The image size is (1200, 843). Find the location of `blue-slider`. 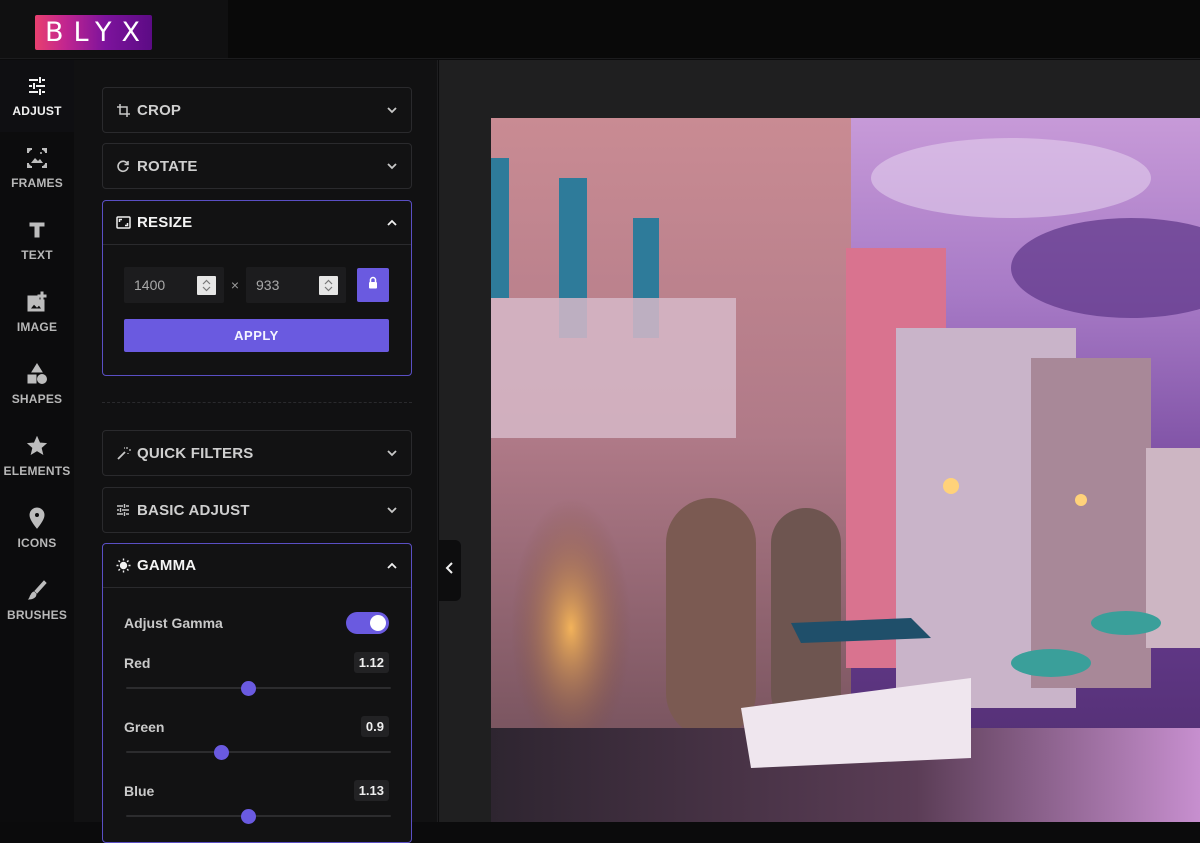

blue-slider is located at coordinates (258, 816).